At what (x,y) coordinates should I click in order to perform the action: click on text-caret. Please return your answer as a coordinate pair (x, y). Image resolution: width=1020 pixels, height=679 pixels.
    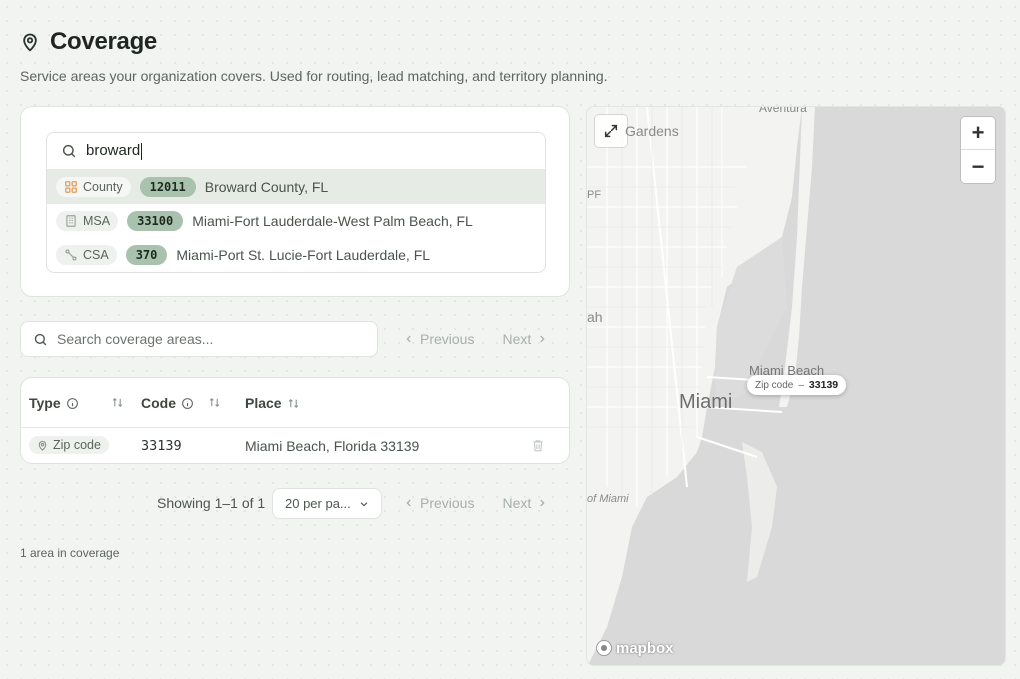
    Looking at the image, I should click on (142, 151).